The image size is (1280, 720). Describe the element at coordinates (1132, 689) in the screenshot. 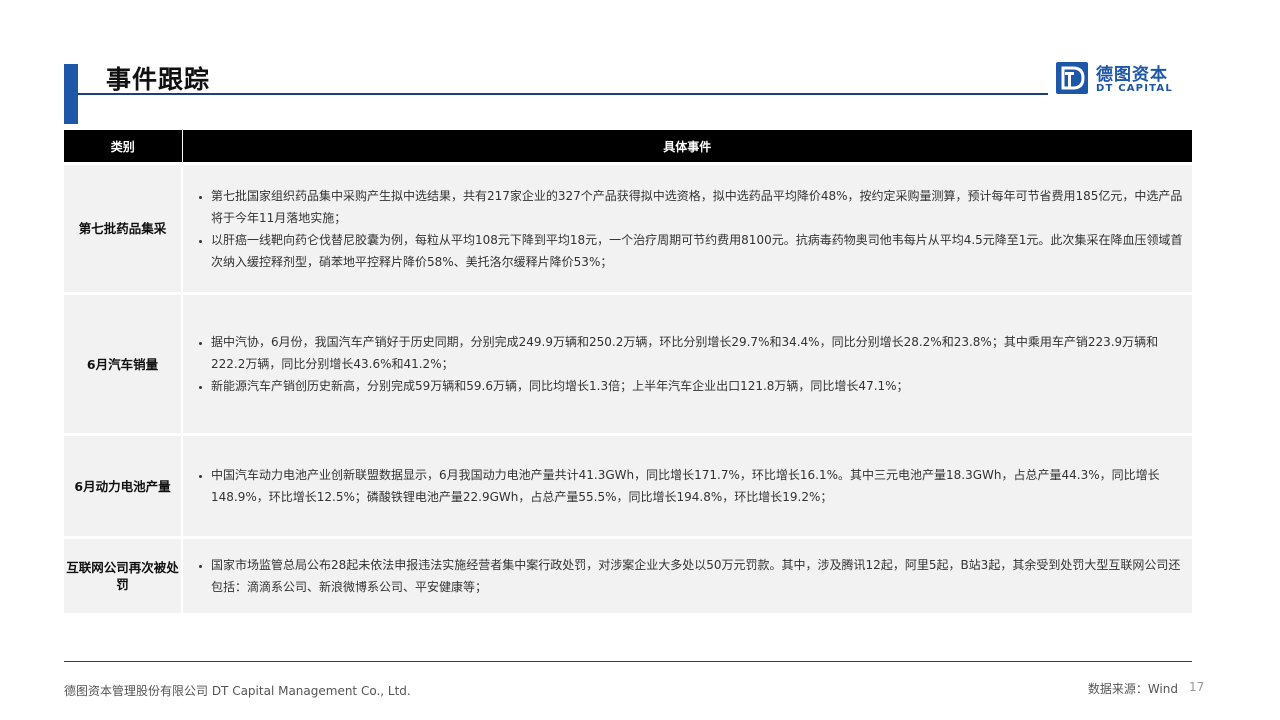

I see `data-source: 数据来源：Wind` at that location.